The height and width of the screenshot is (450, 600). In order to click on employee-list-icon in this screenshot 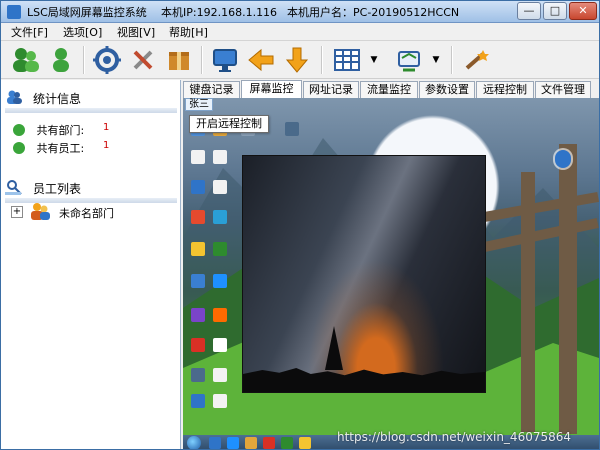, I will do `click(13, 187)`.